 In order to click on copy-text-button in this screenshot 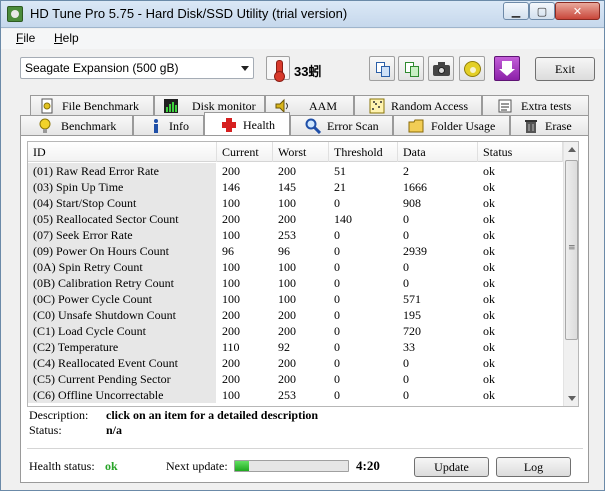, I will do `click(382, 68)`.